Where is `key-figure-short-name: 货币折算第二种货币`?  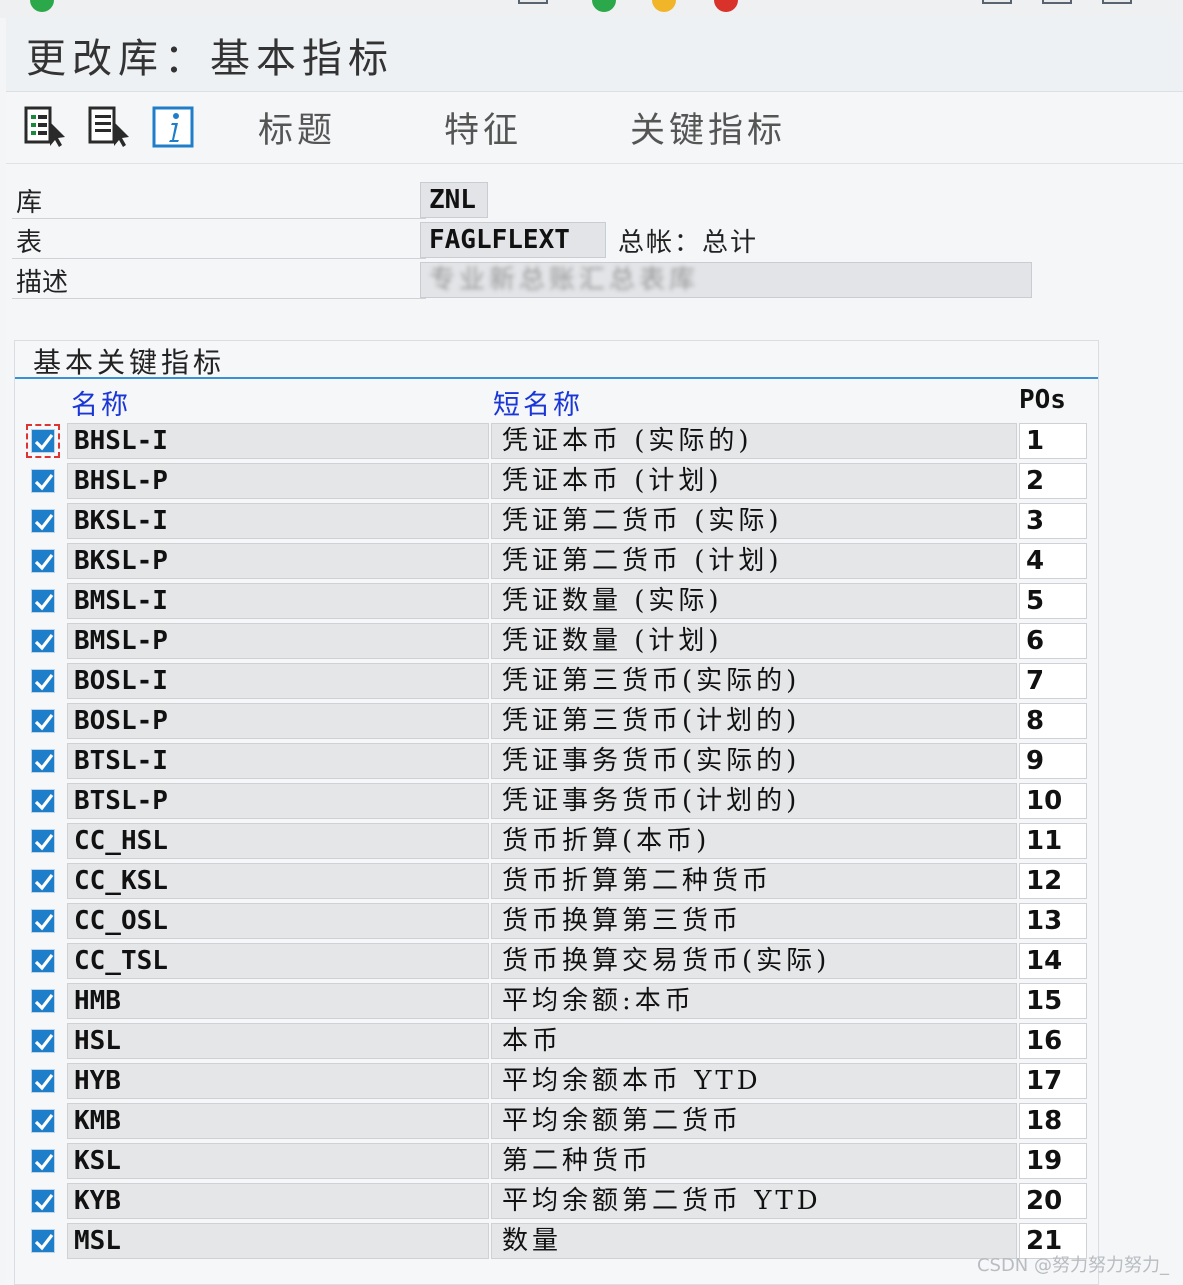
key-figure-short-name: 货币折算第二种货币 is located at coordinates (754, 881).